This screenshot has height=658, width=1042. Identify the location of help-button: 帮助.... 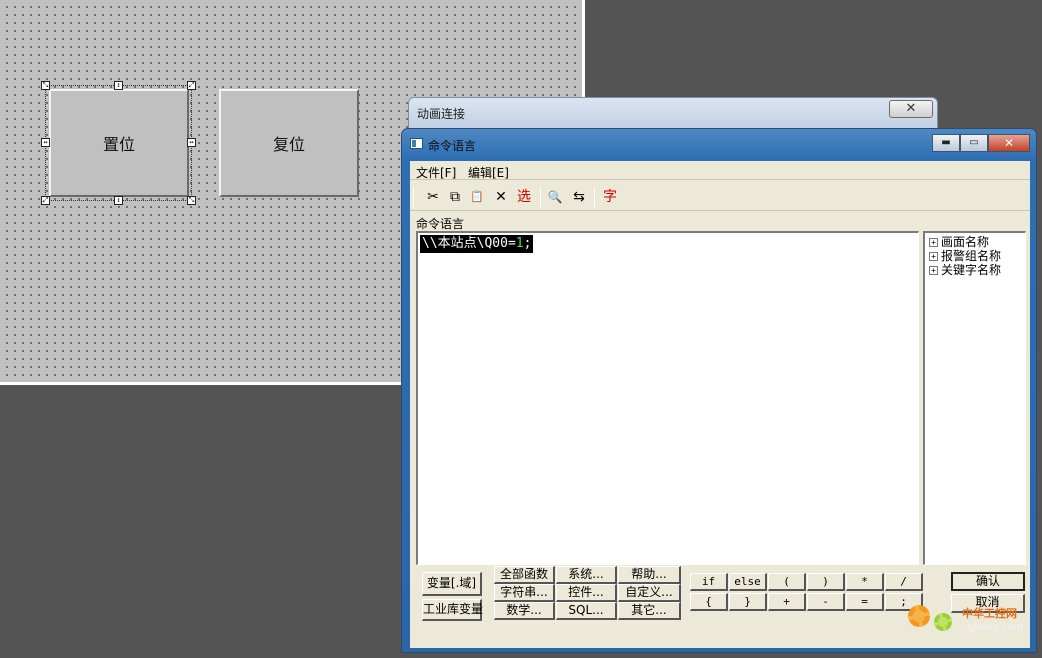
(649, 575).